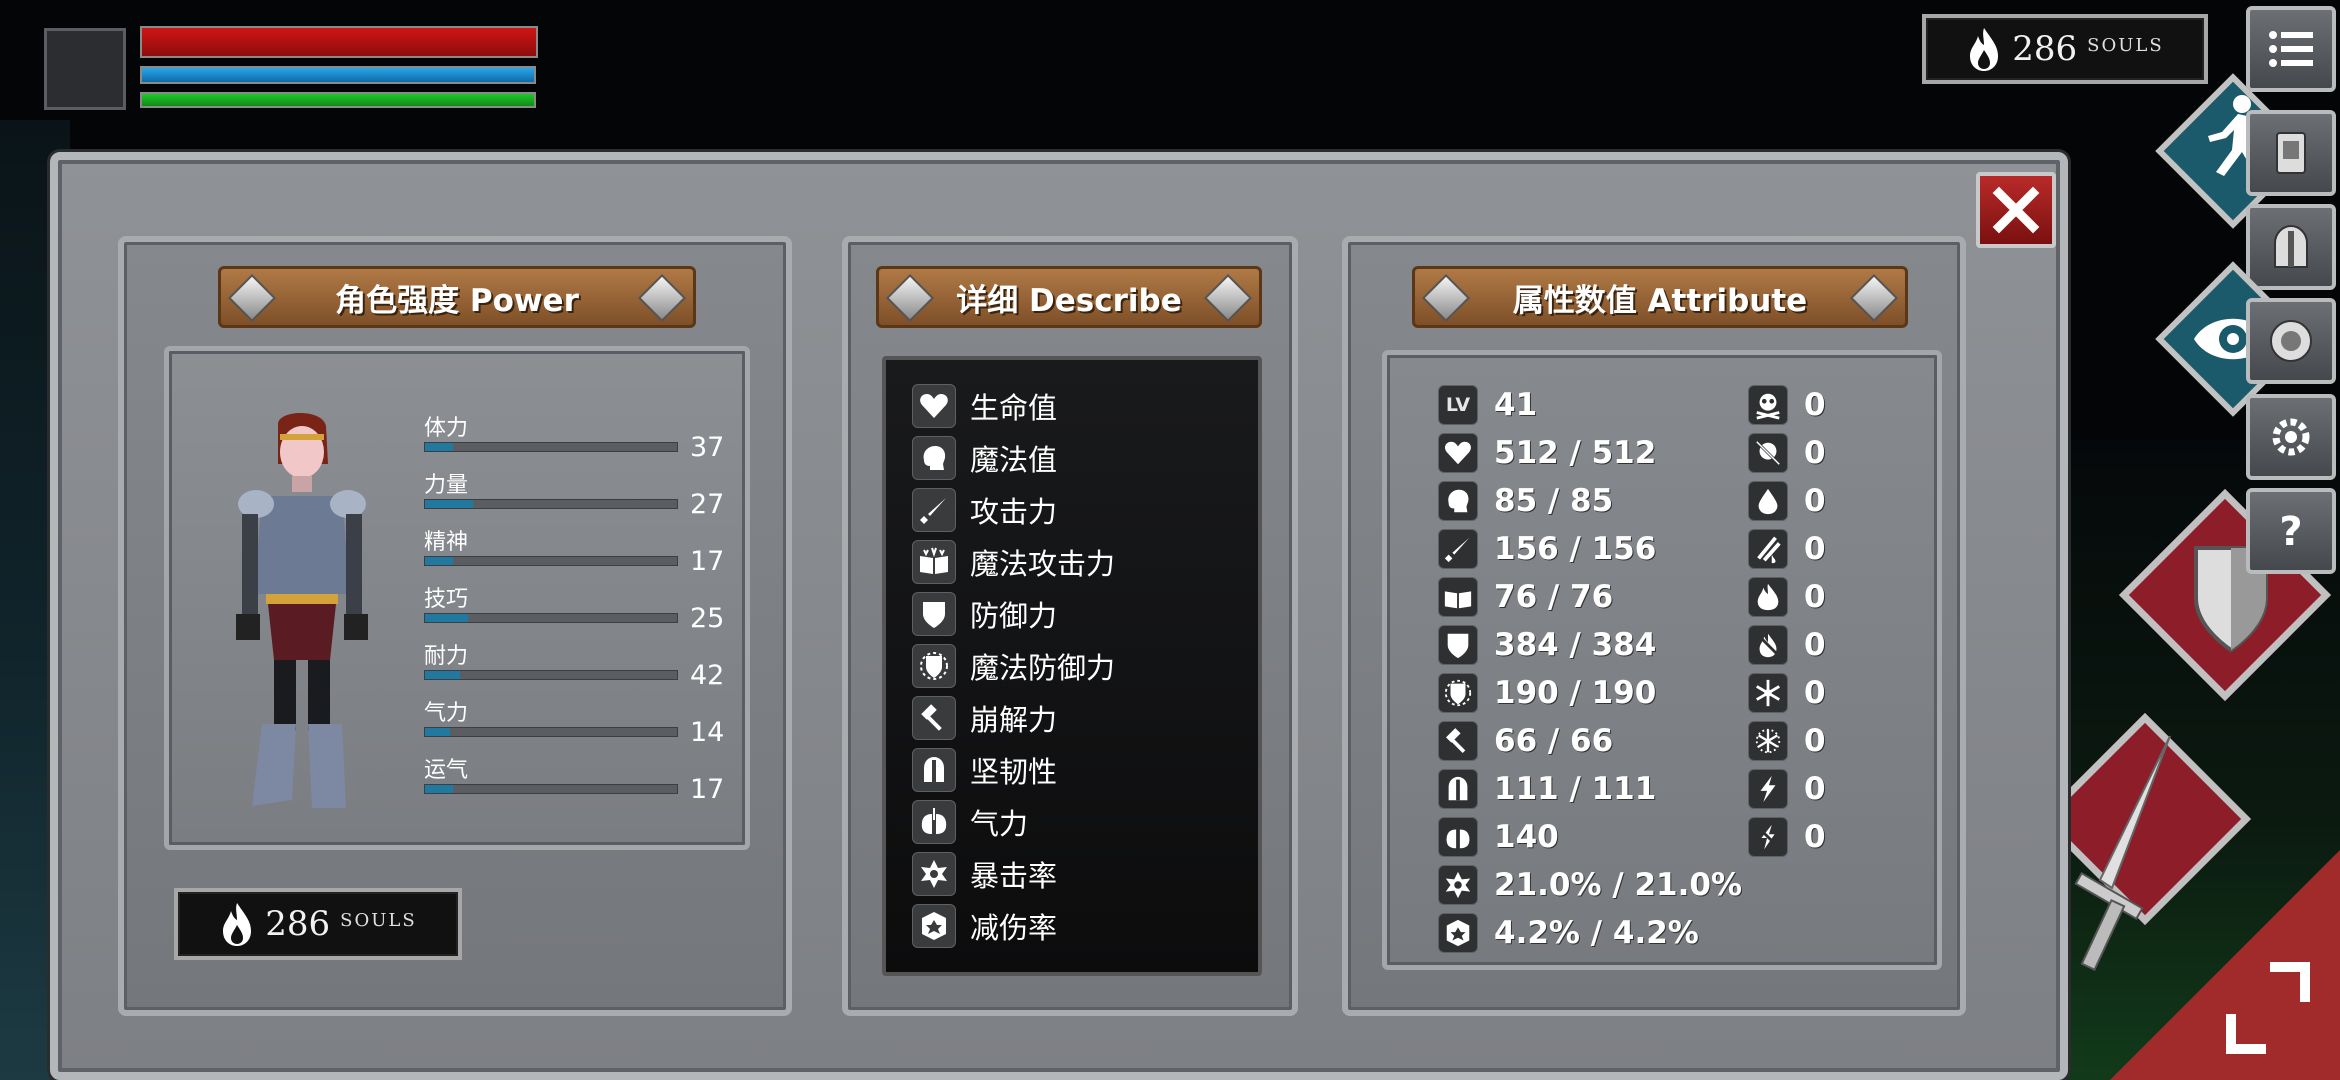  Describe the element at coordinates (1768, 405) in the screenshot. I see `poison-skull-icon` at that location.